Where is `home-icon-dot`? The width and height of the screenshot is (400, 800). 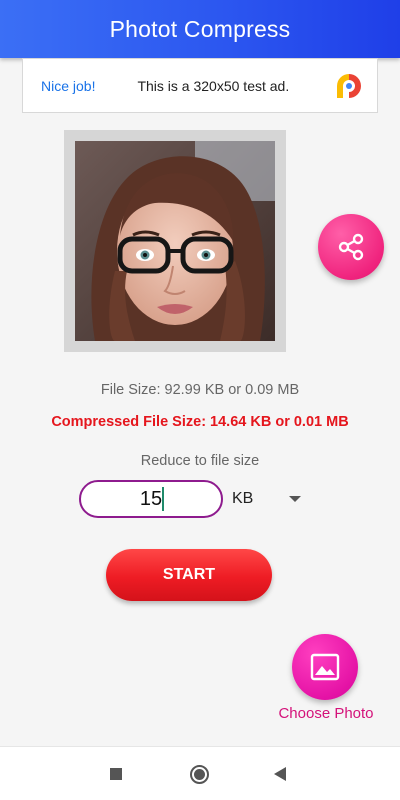 home-icon-dot is located at coordinates (199, 774).